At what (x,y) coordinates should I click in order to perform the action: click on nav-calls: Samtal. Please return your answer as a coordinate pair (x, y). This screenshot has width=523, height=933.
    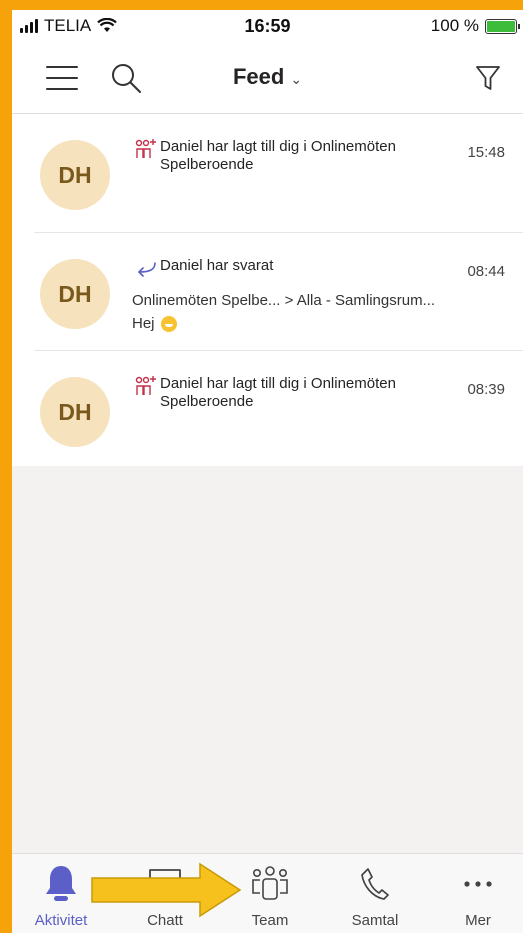
    Looking at the image, I should click on (375, 895).